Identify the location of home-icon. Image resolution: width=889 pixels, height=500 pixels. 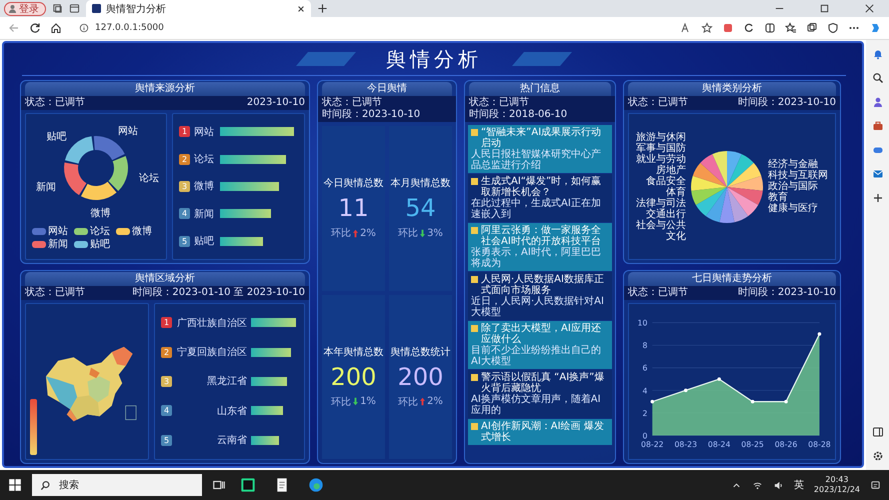
(56, 28).